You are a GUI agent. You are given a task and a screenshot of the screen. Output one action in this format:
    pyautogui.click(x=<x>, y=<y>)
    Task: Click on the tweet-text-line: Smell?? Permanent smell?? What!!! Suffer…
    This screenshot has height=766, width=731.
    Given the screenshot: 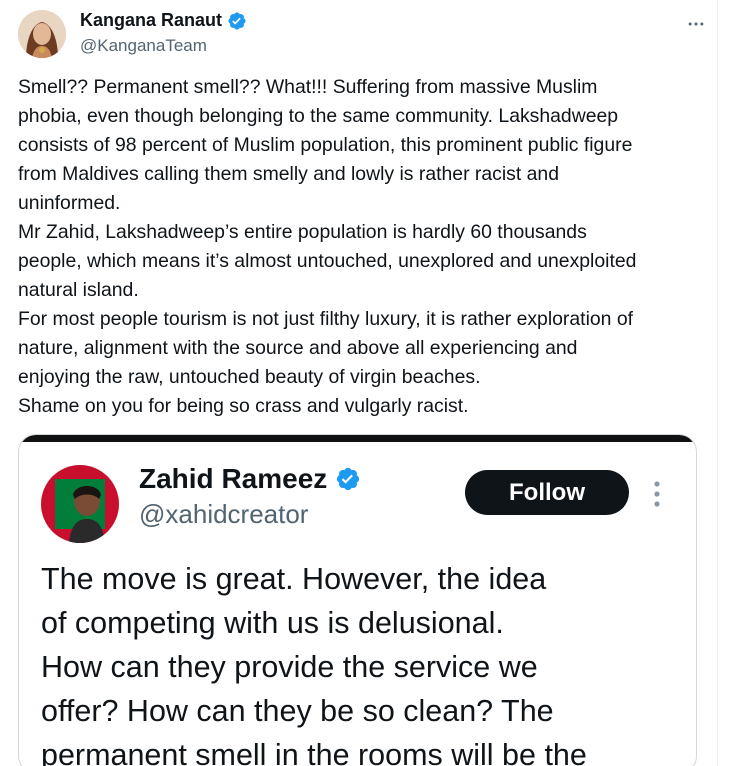 What is the action you would take?
    pyautogui.click(x=308, y=87)
    